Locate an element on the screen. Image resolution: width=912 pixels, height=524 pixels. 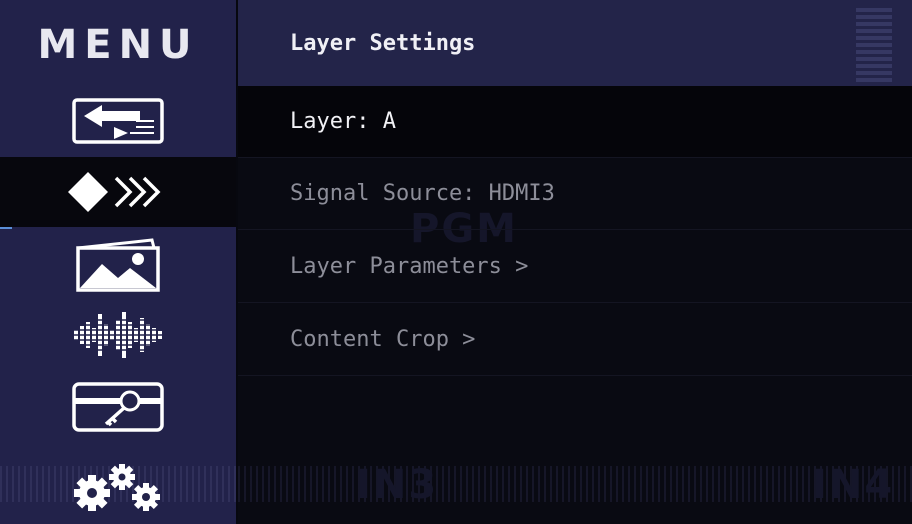
sidebar-item-settings is located at coordinates (118, 487).